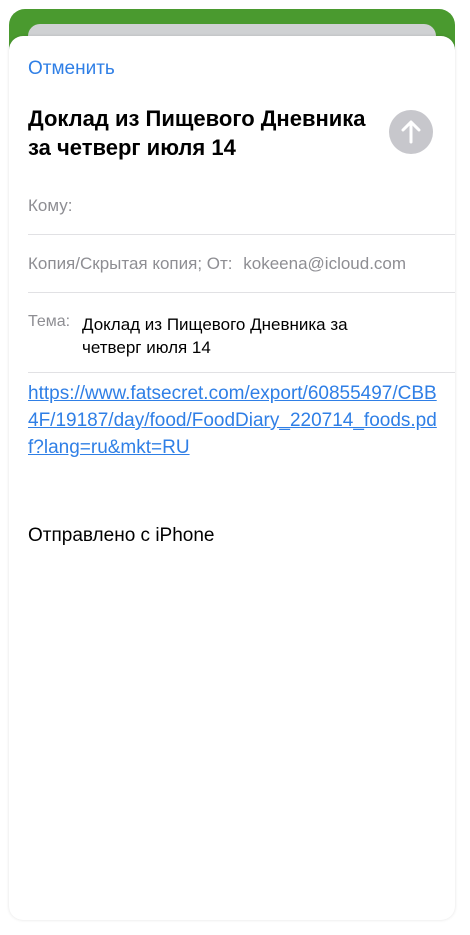 This screenshot has width=470, height=935. Describe the element at coordinates (49, 321) in the screenshot. I see `subject-label: Тема:` at that location.